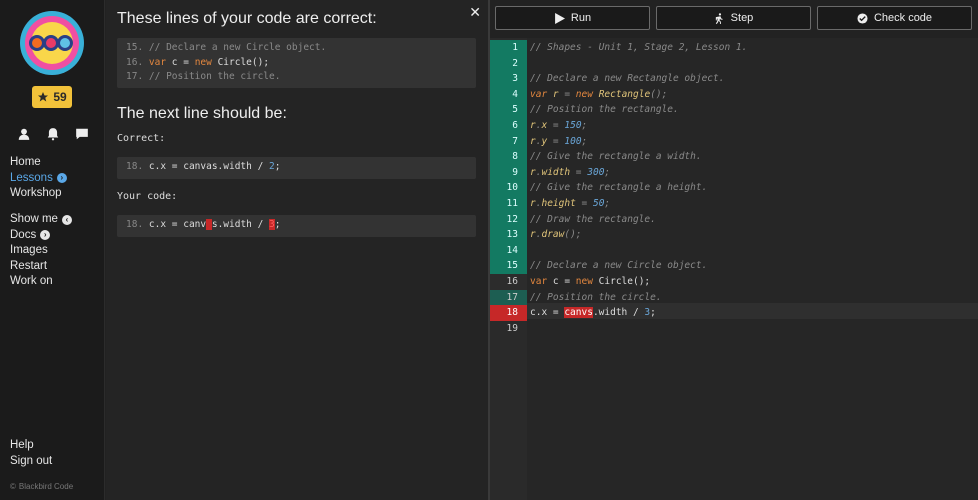 The height and width of the screenshot is (500, 978). Describe the element at coordinates (38, 194) in the screenshot. I see `nav-workshop: Workshop` at that location.